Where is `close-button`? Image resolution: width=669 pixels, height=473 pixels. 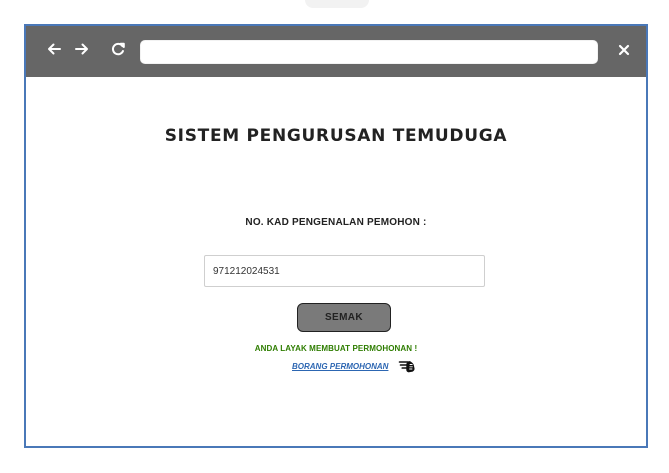 close-button is located at coordinates (624, 50).